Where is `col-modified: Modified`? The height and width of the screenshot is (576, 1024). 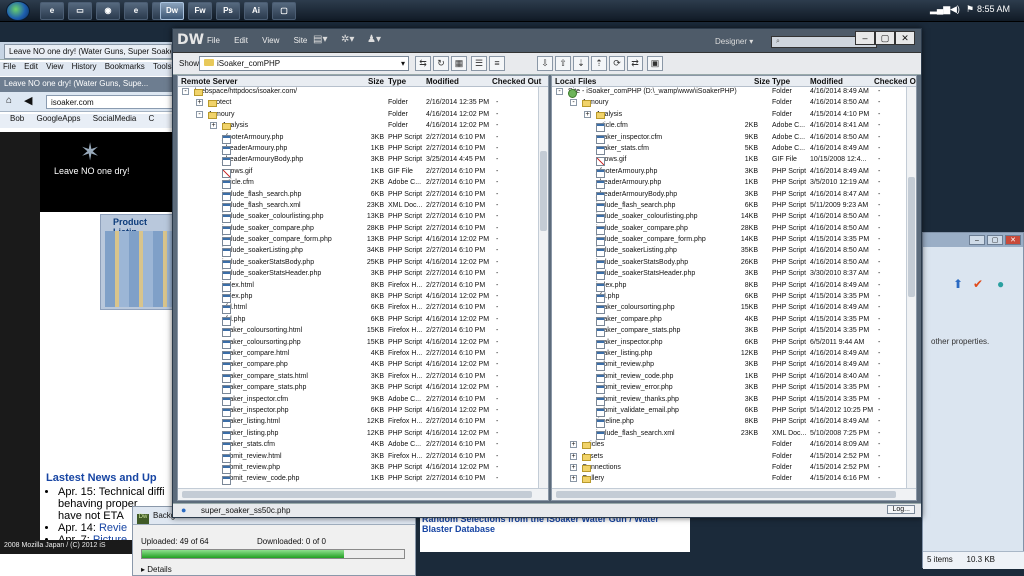
col-modified: Modified is located at coordinates (442, 81).